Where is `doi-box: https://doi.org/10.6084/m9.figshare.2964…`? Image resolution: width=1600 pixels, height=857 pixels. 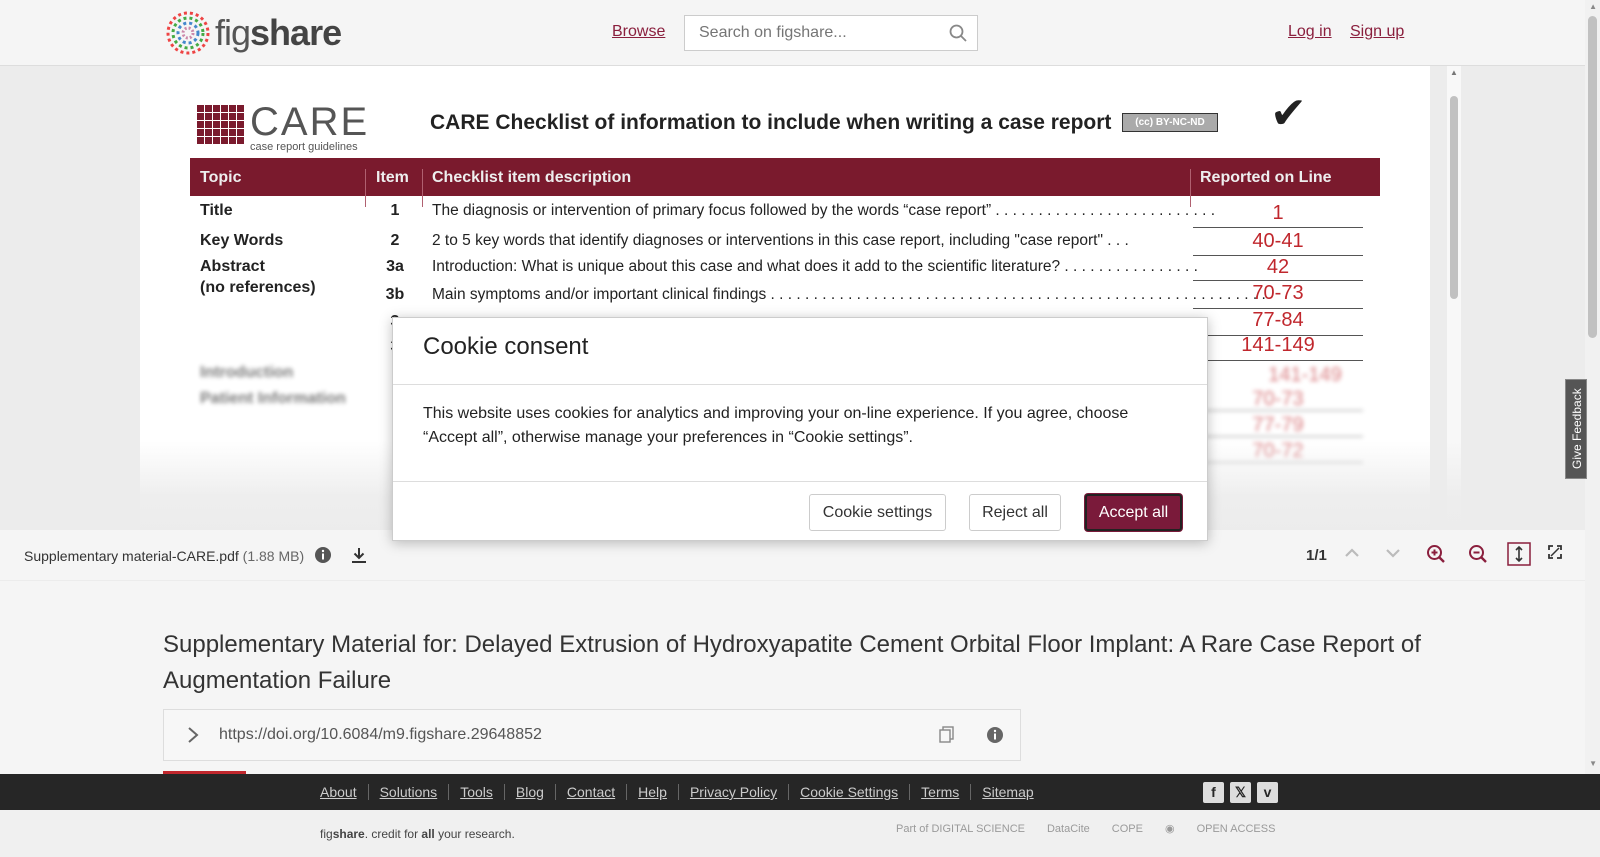 doi-box: https://doi.org/10.6084/m9.figshare.2964… is located at coordinates (592, 735).